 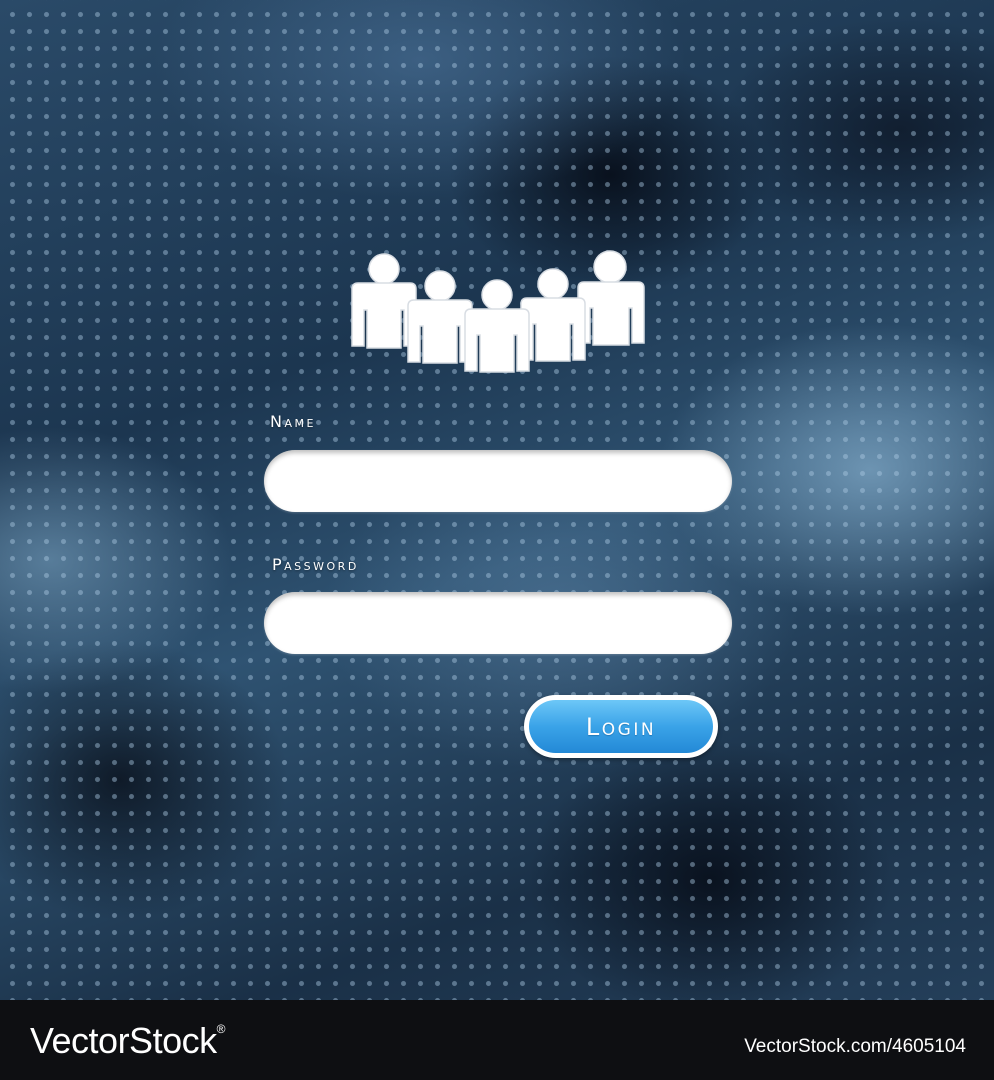 What do you see at coordinates (315, 564) in the screenshot?
I see `password-label: Password` at bounding box center [315, 564].